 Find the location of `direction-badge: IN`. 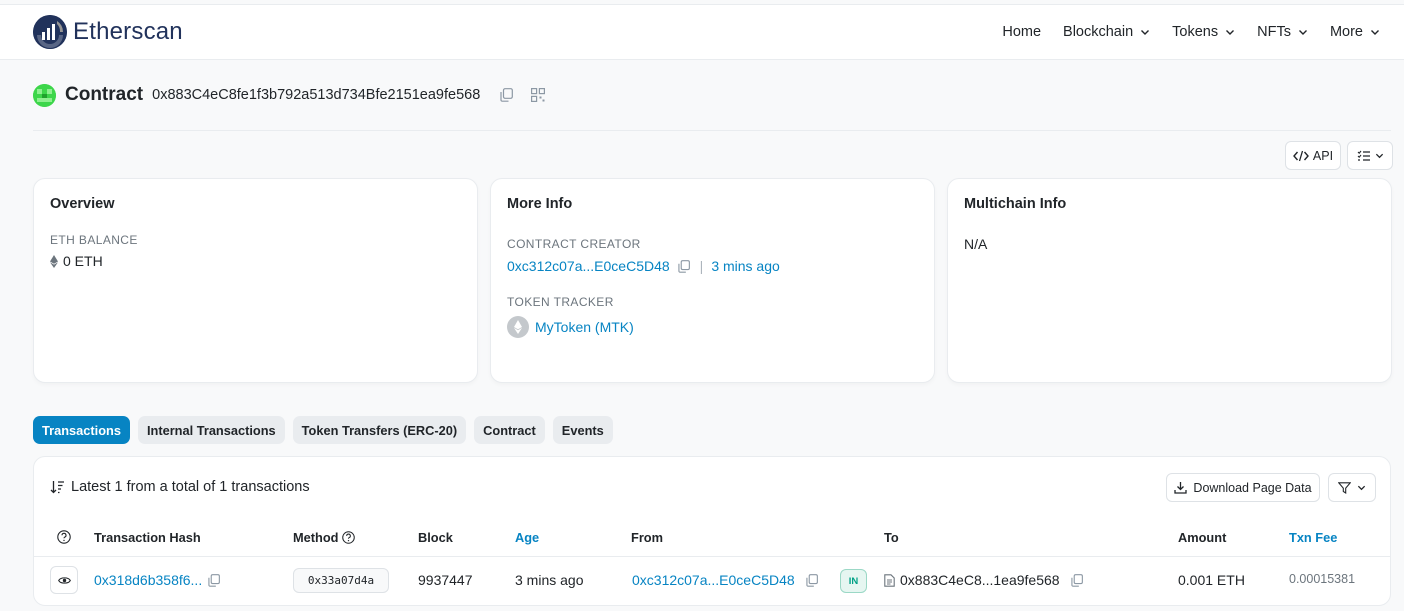

direction-badge: IN is located at coordinates (853, 581).